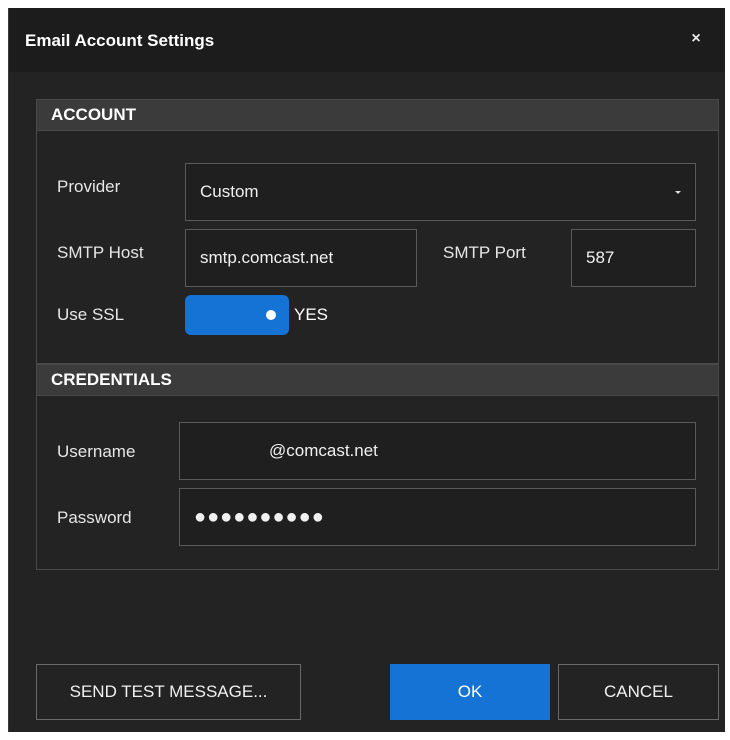 The width and height of the screenshot is (730, 740). I want to click on use-ssl-label: Use SSL, so click(91, 314).